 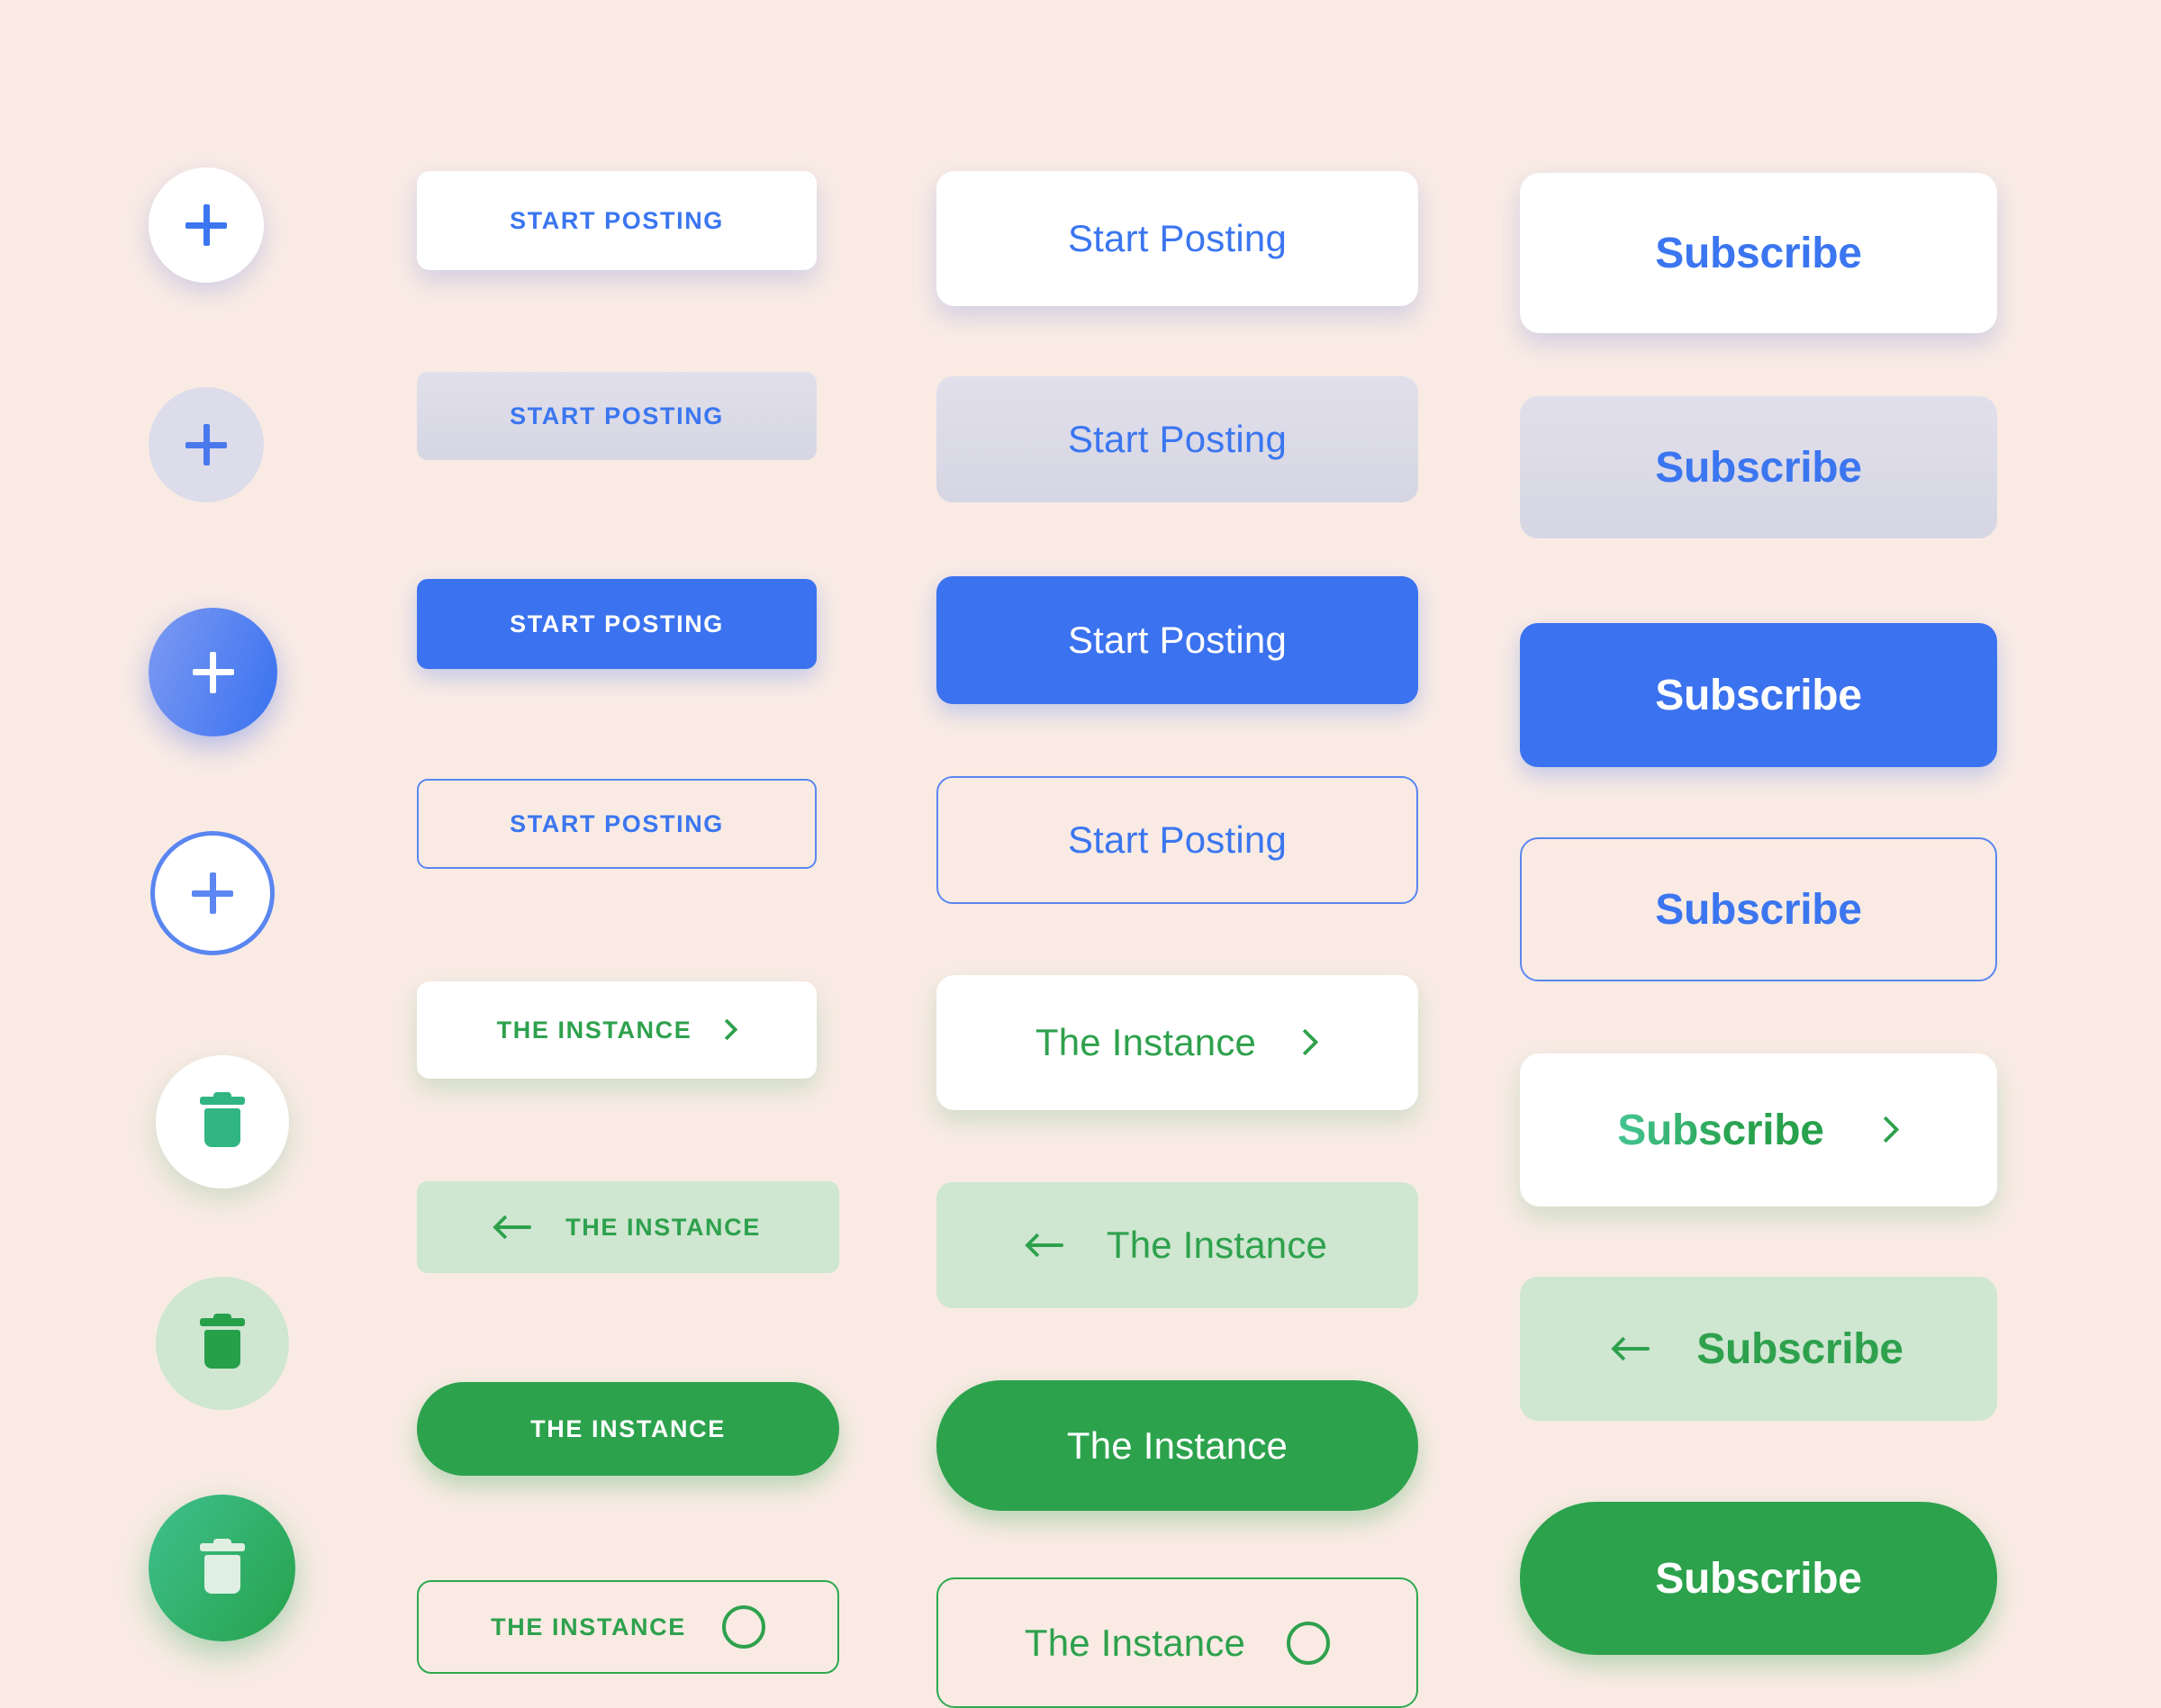 I want to click on subscribe-button-muted: Subscribe, so click(x=1758, y=467).